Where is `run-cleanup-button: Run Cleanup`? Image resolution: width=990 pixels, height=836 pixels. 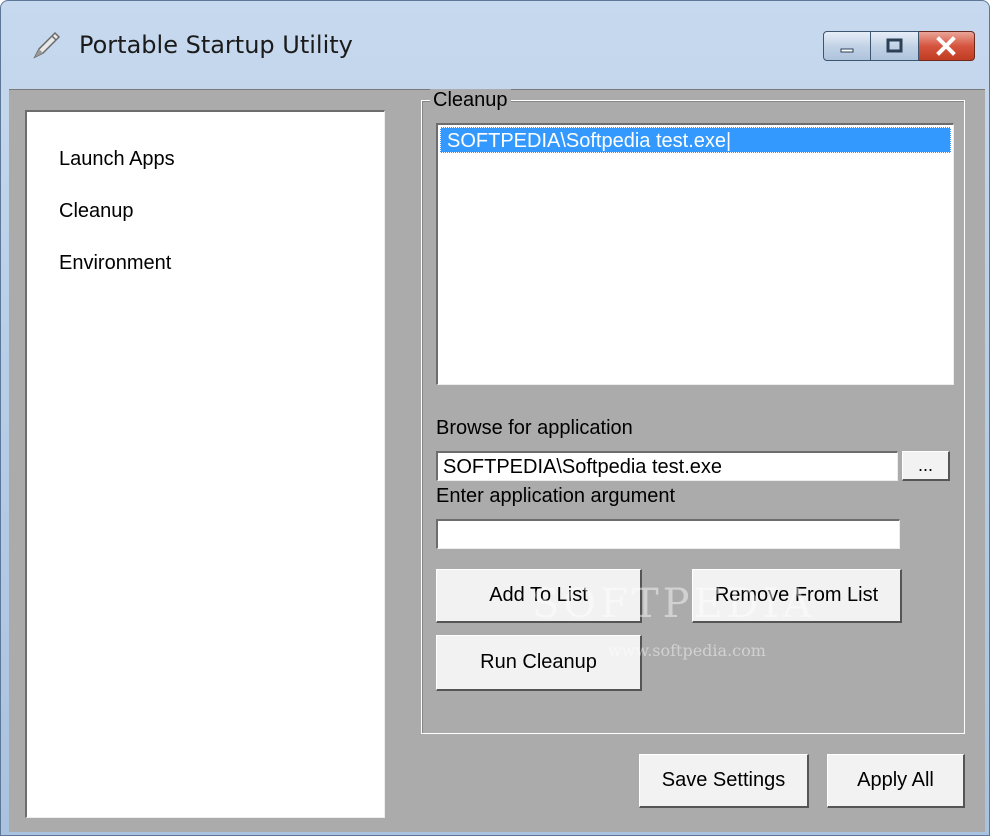
run-cleanup-button: Run Cleanup is located at coordinates (539, 663).